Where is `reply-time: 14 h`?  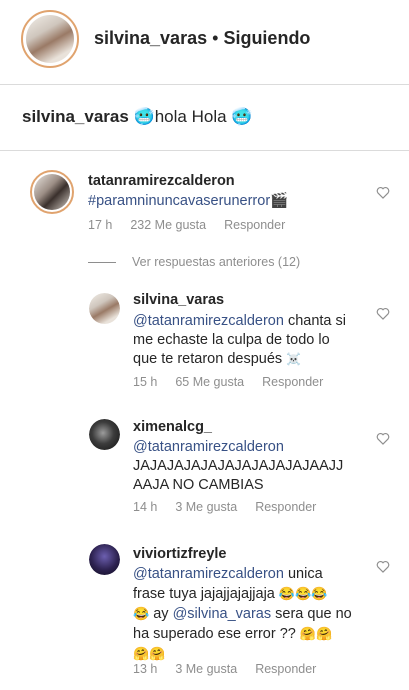
reply-time: 14 h is located at coordinates (145, 507).